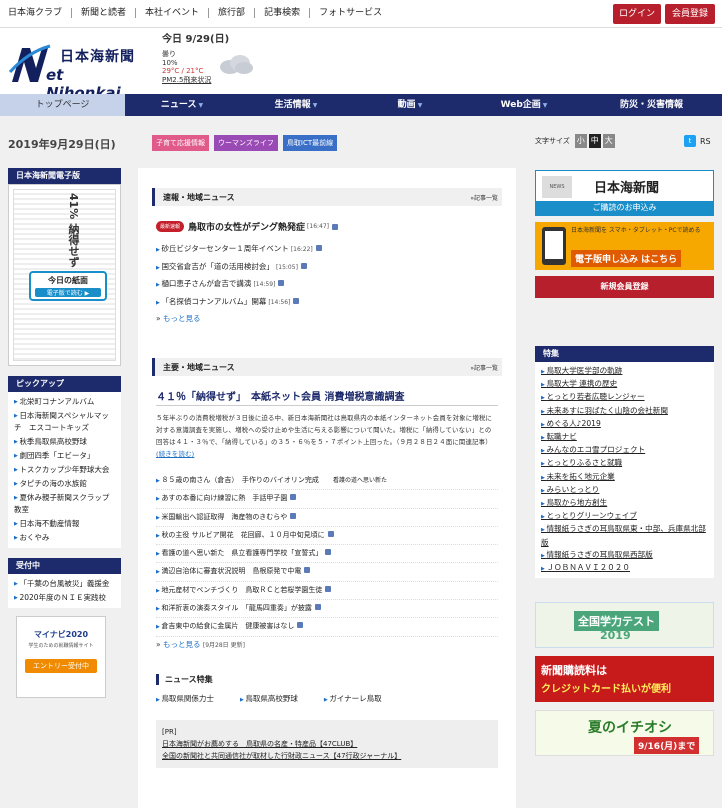 This screenshot has width=722, height=808. I want to click on pickup-item: おくやみ, so click(64, 538).